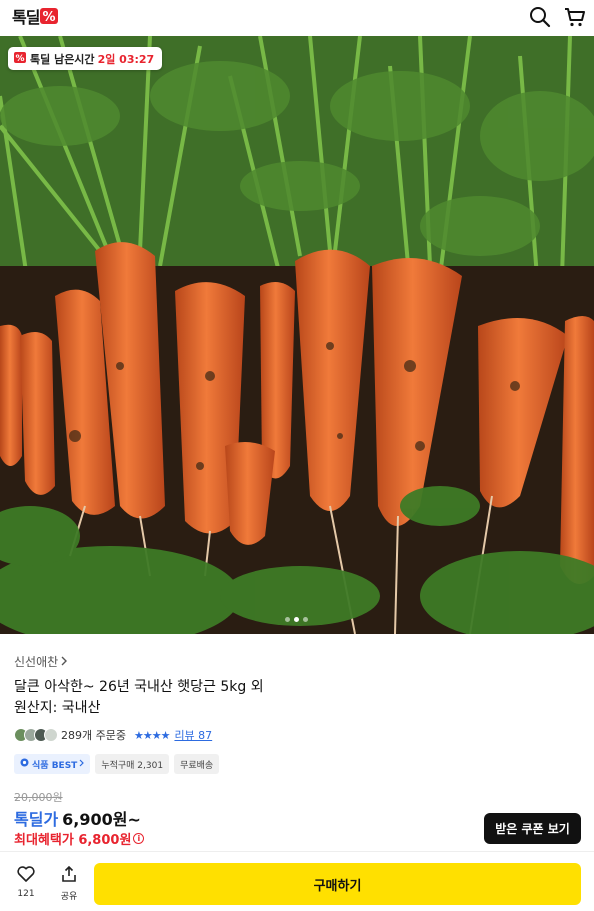 This screenshot has width=594, height=911. I want to click on cumulative-purchase-tag: 누적구매 2,301, so click(132, 764).